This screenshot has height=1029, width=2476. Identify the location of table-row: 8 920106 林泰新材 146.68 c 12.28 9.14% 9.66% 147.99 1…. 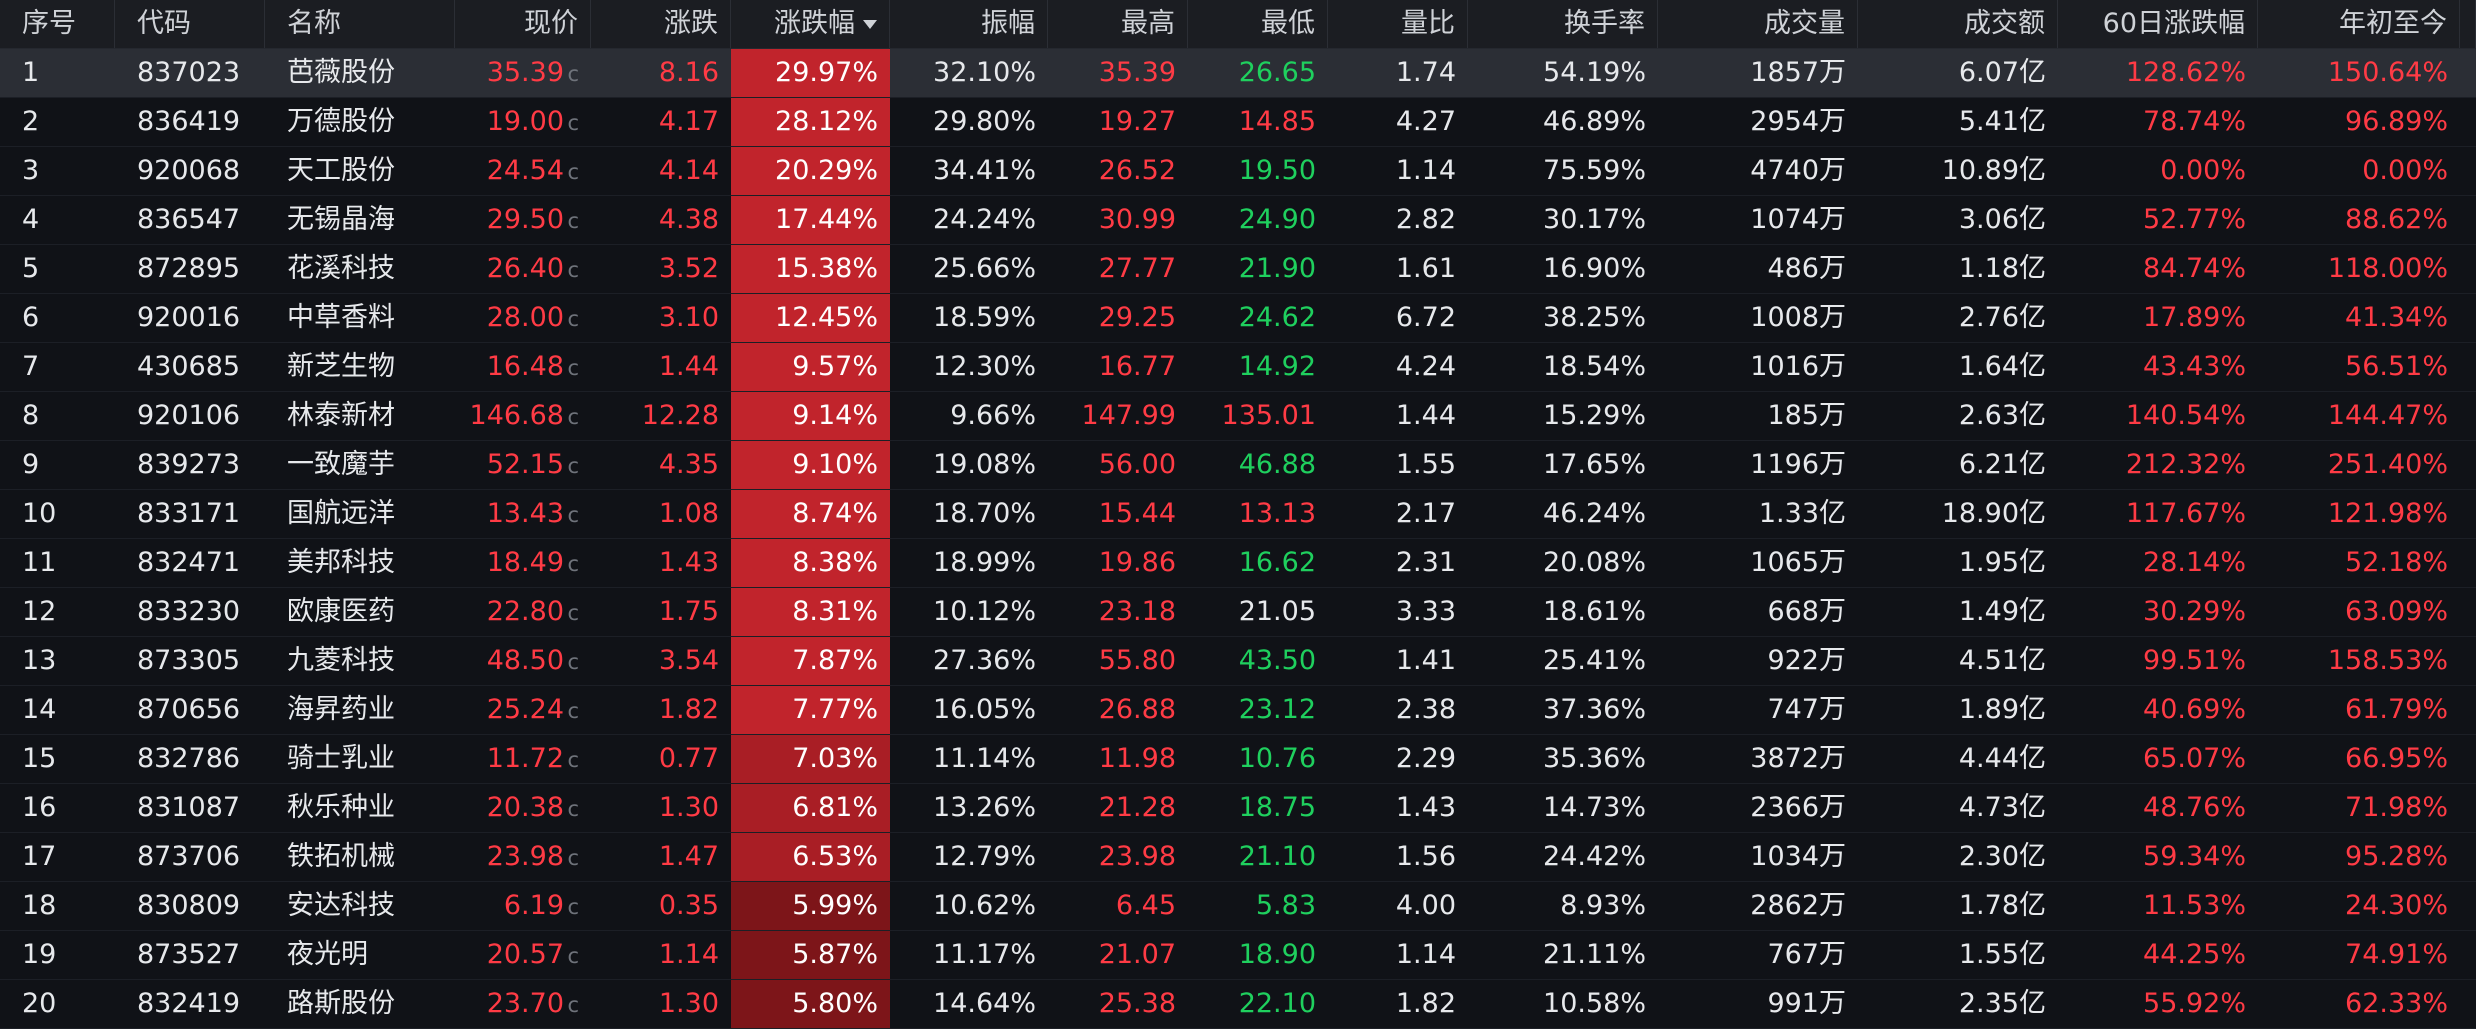
(1238, 416).